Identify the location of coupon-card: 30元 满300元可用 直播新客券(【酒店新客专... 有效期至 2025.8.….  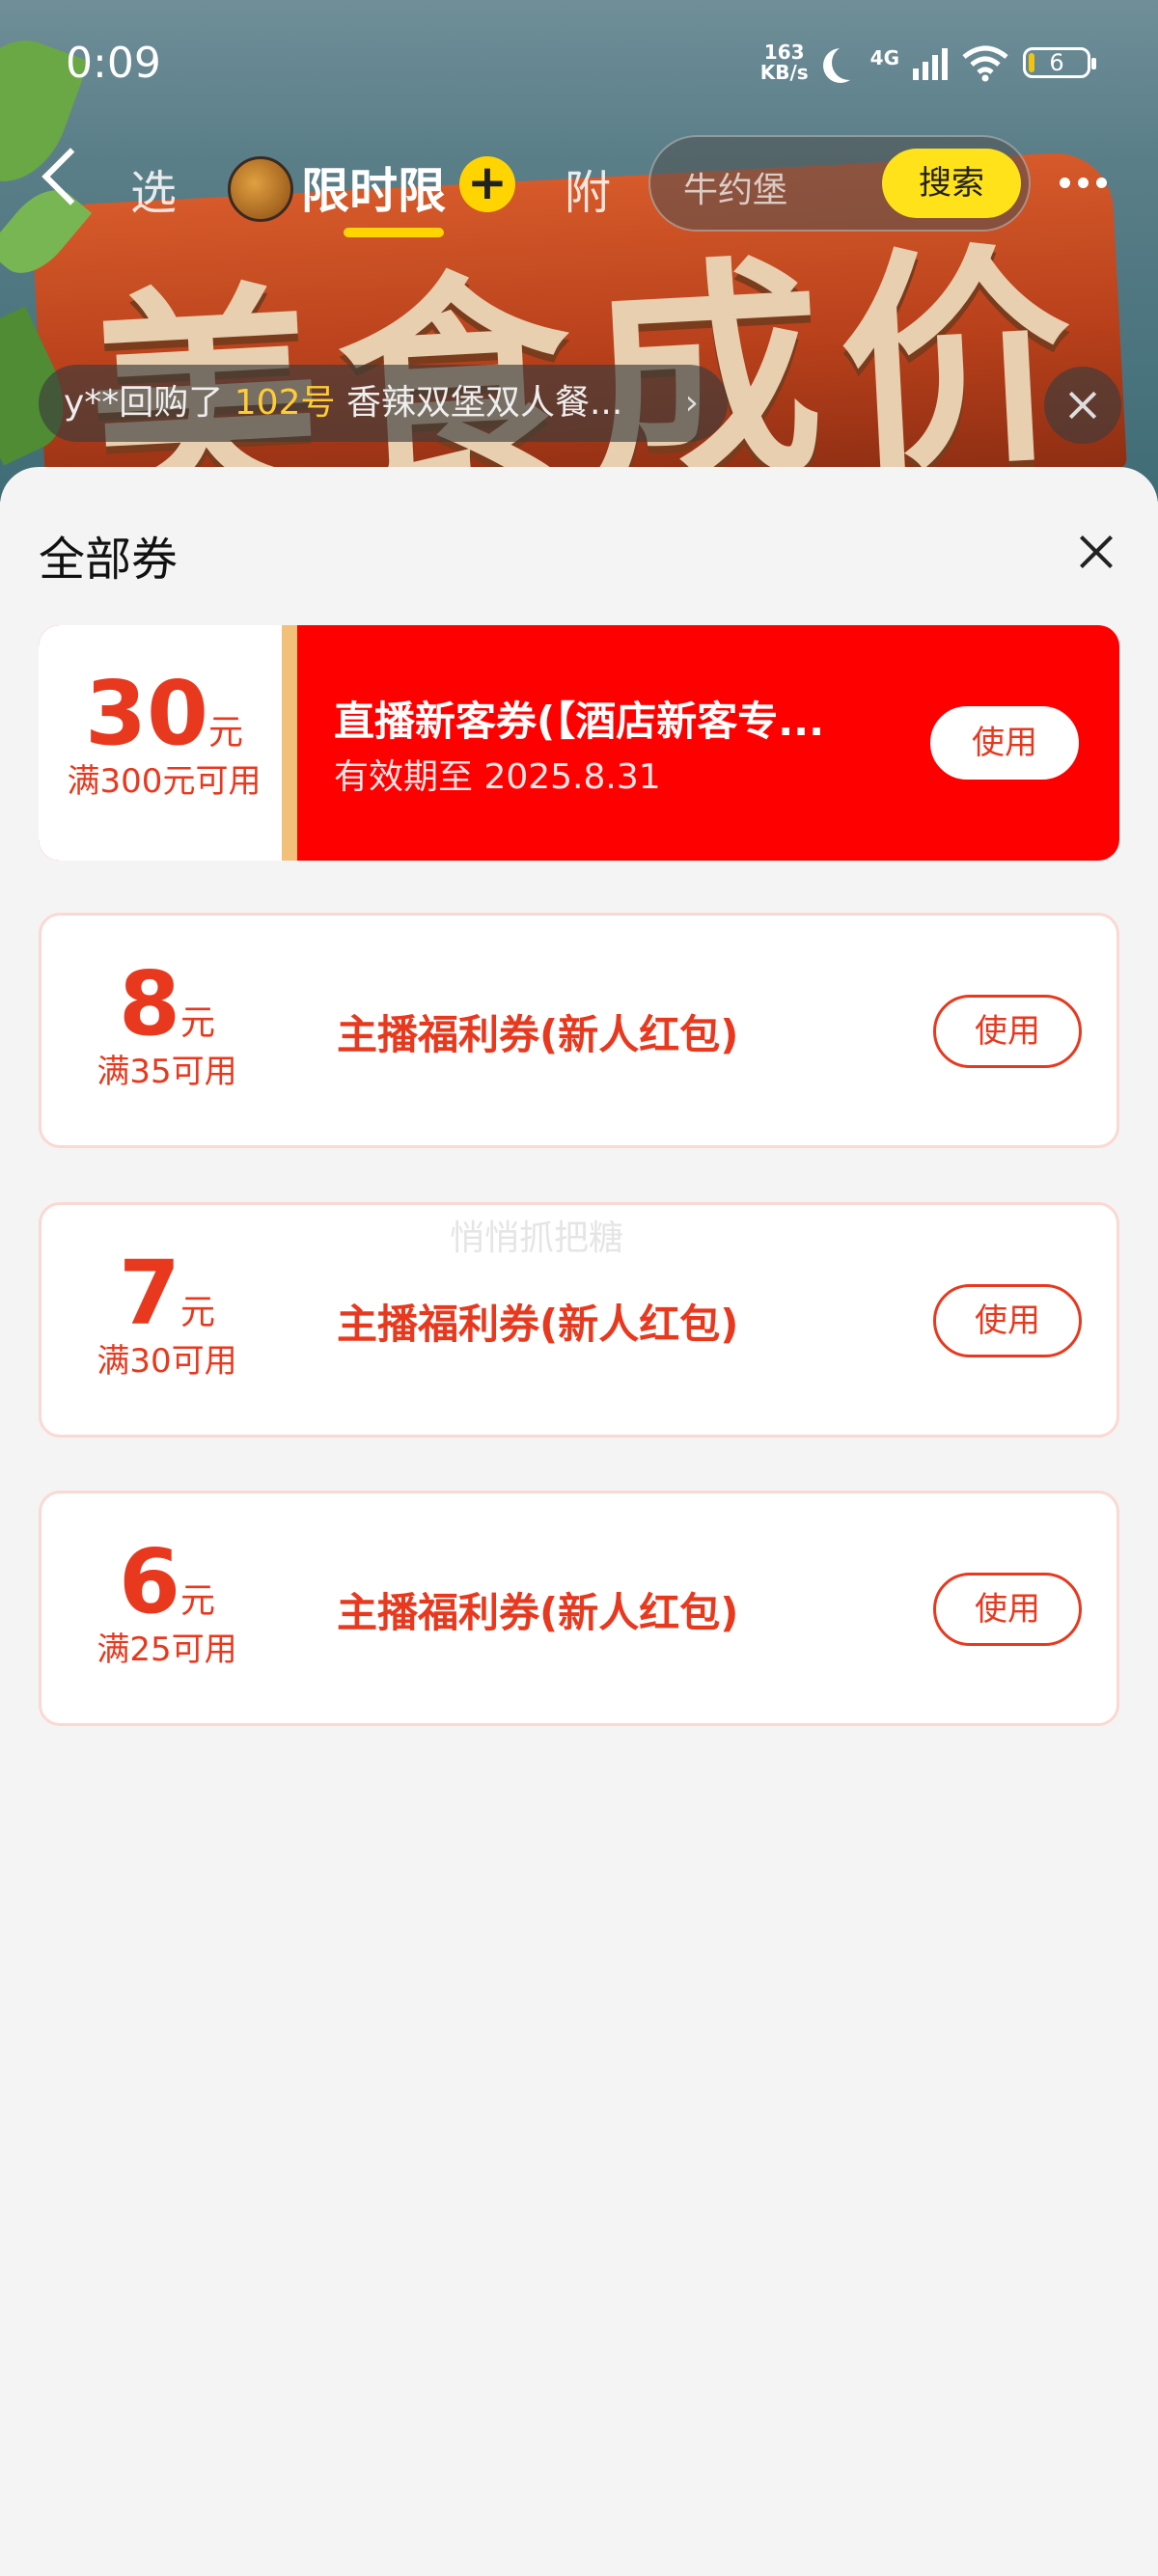
(579, 743).